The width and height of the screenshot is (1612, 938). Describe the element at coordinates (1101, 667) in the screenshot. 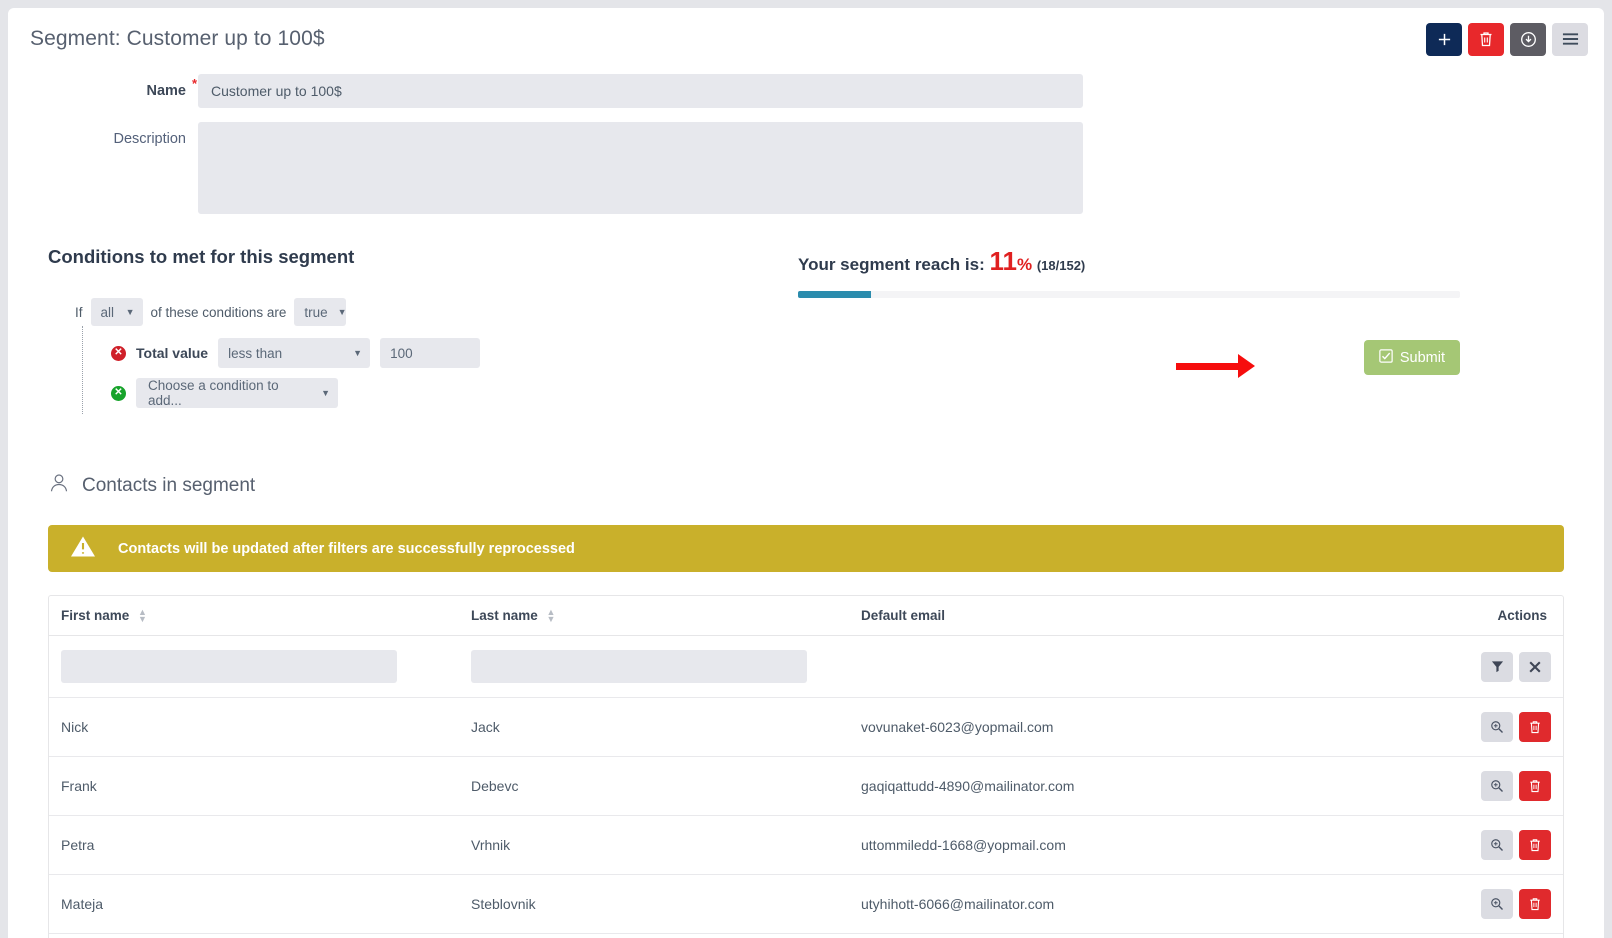

I see `filter-cell-email` at that location.